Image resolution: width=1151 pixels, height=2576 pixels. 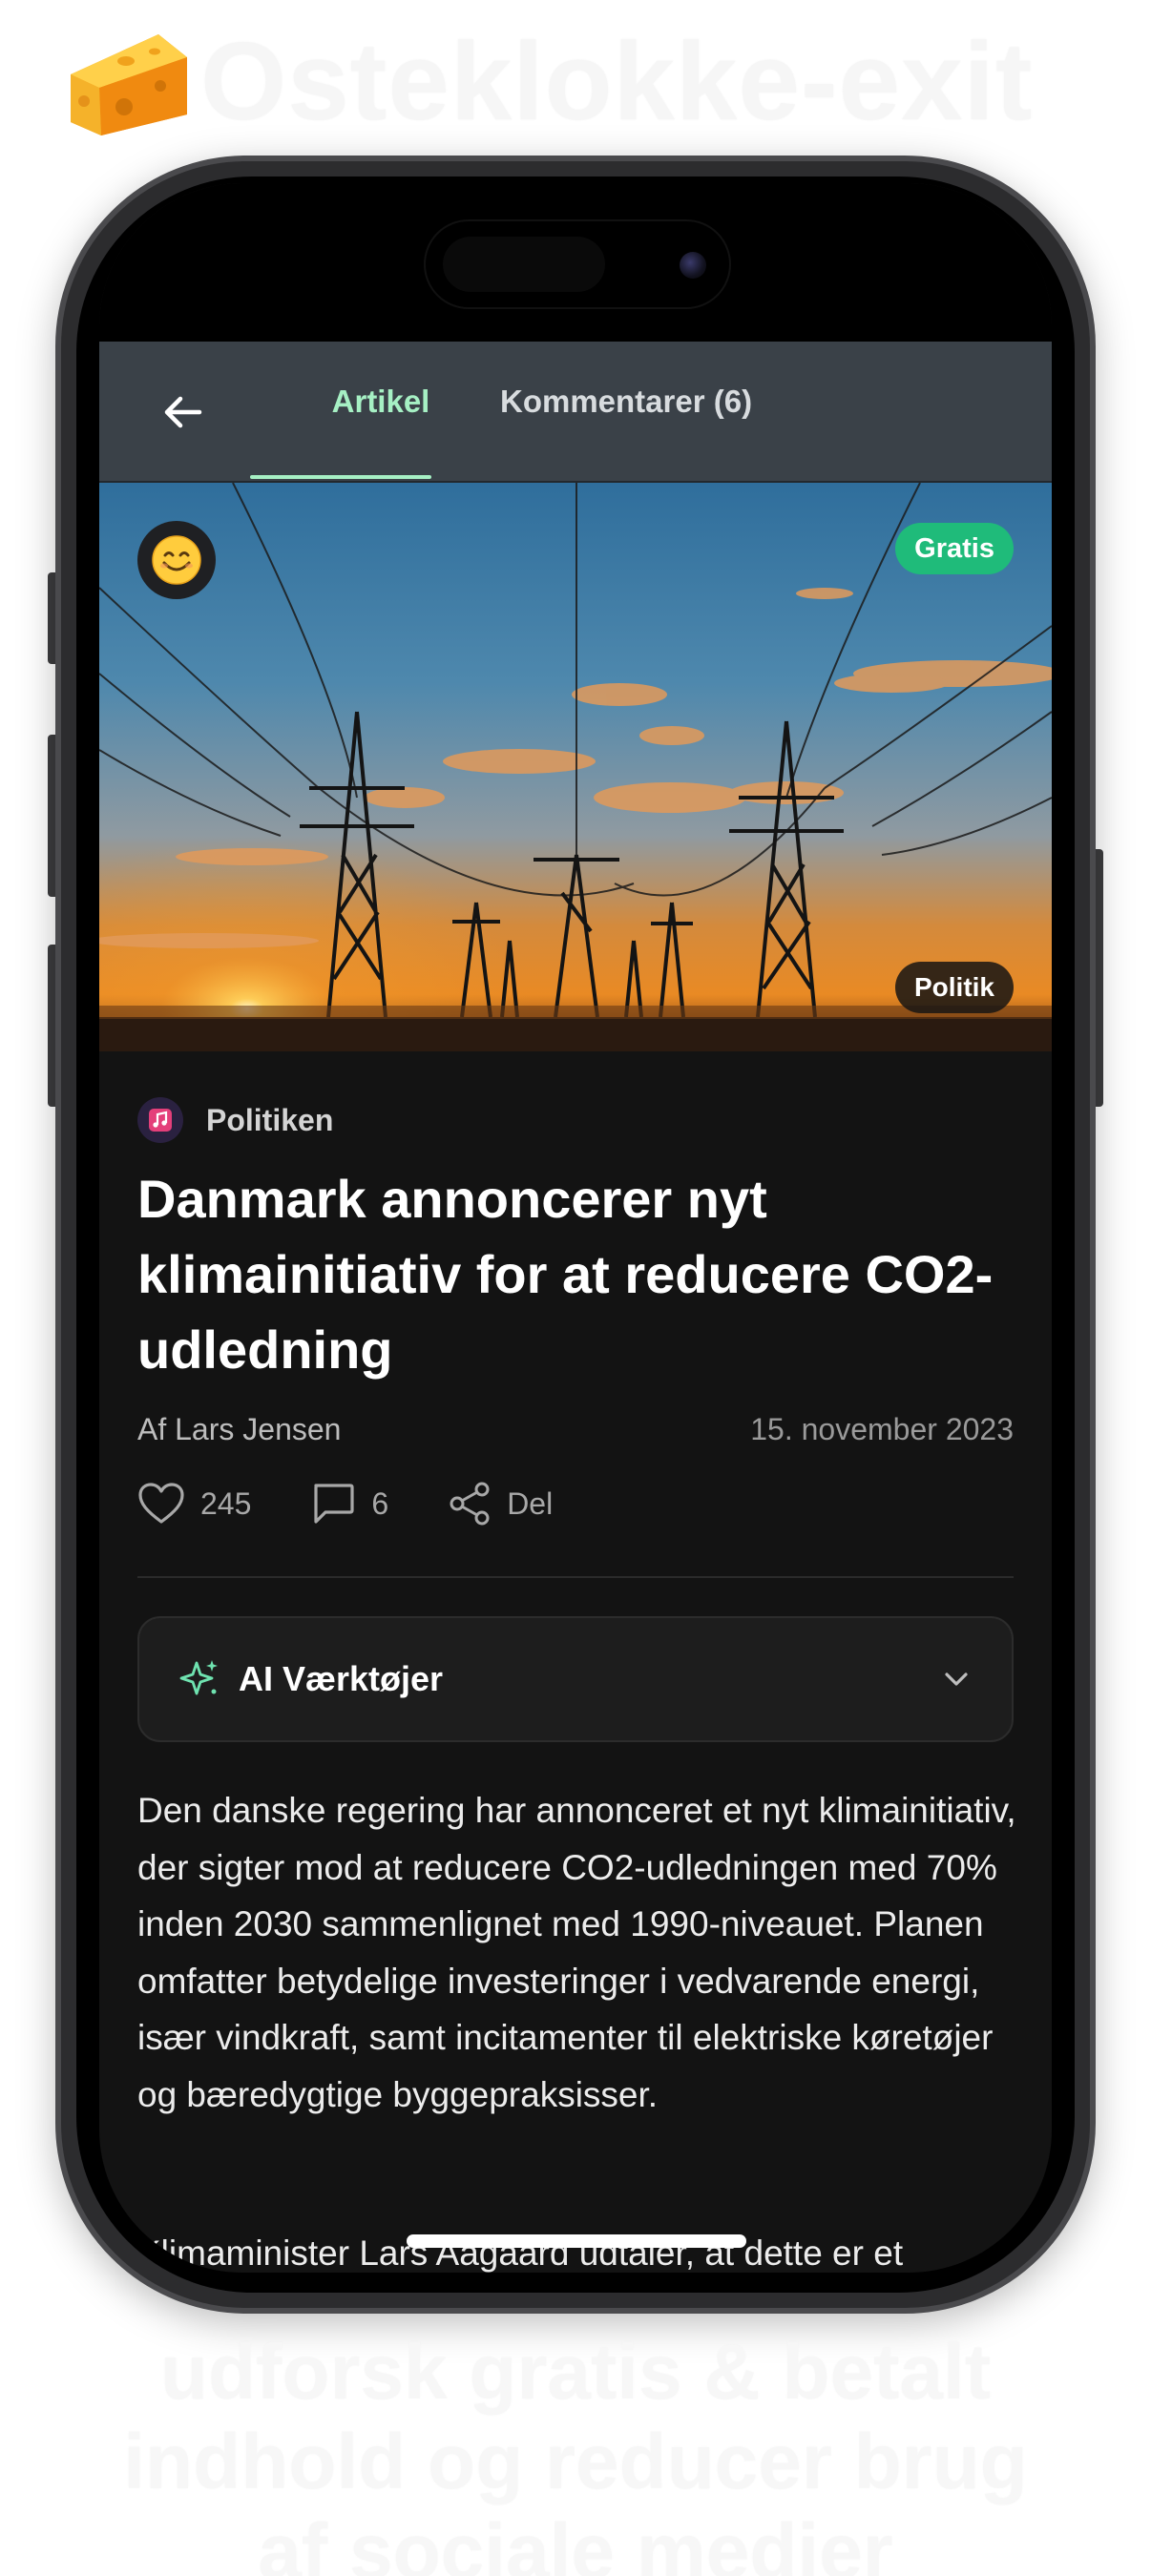 I want to click on profile-avatar, so click(x=176, y=560).